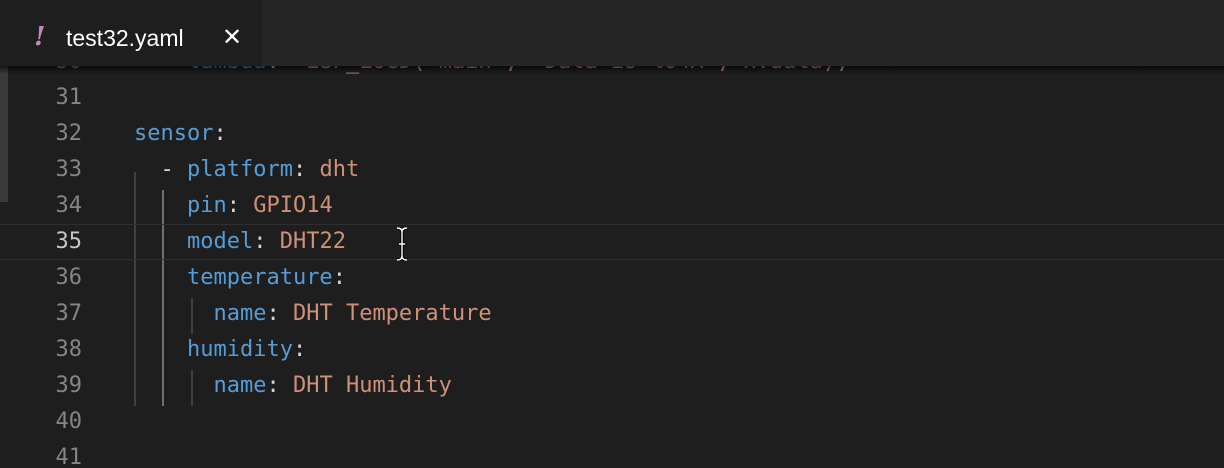 The width and height of the screenshot is (1224, 468). Describe the element at coordinates (612, 314) in the screenshot. I see `code-line: 37 name: DHT Temperature` at that location.